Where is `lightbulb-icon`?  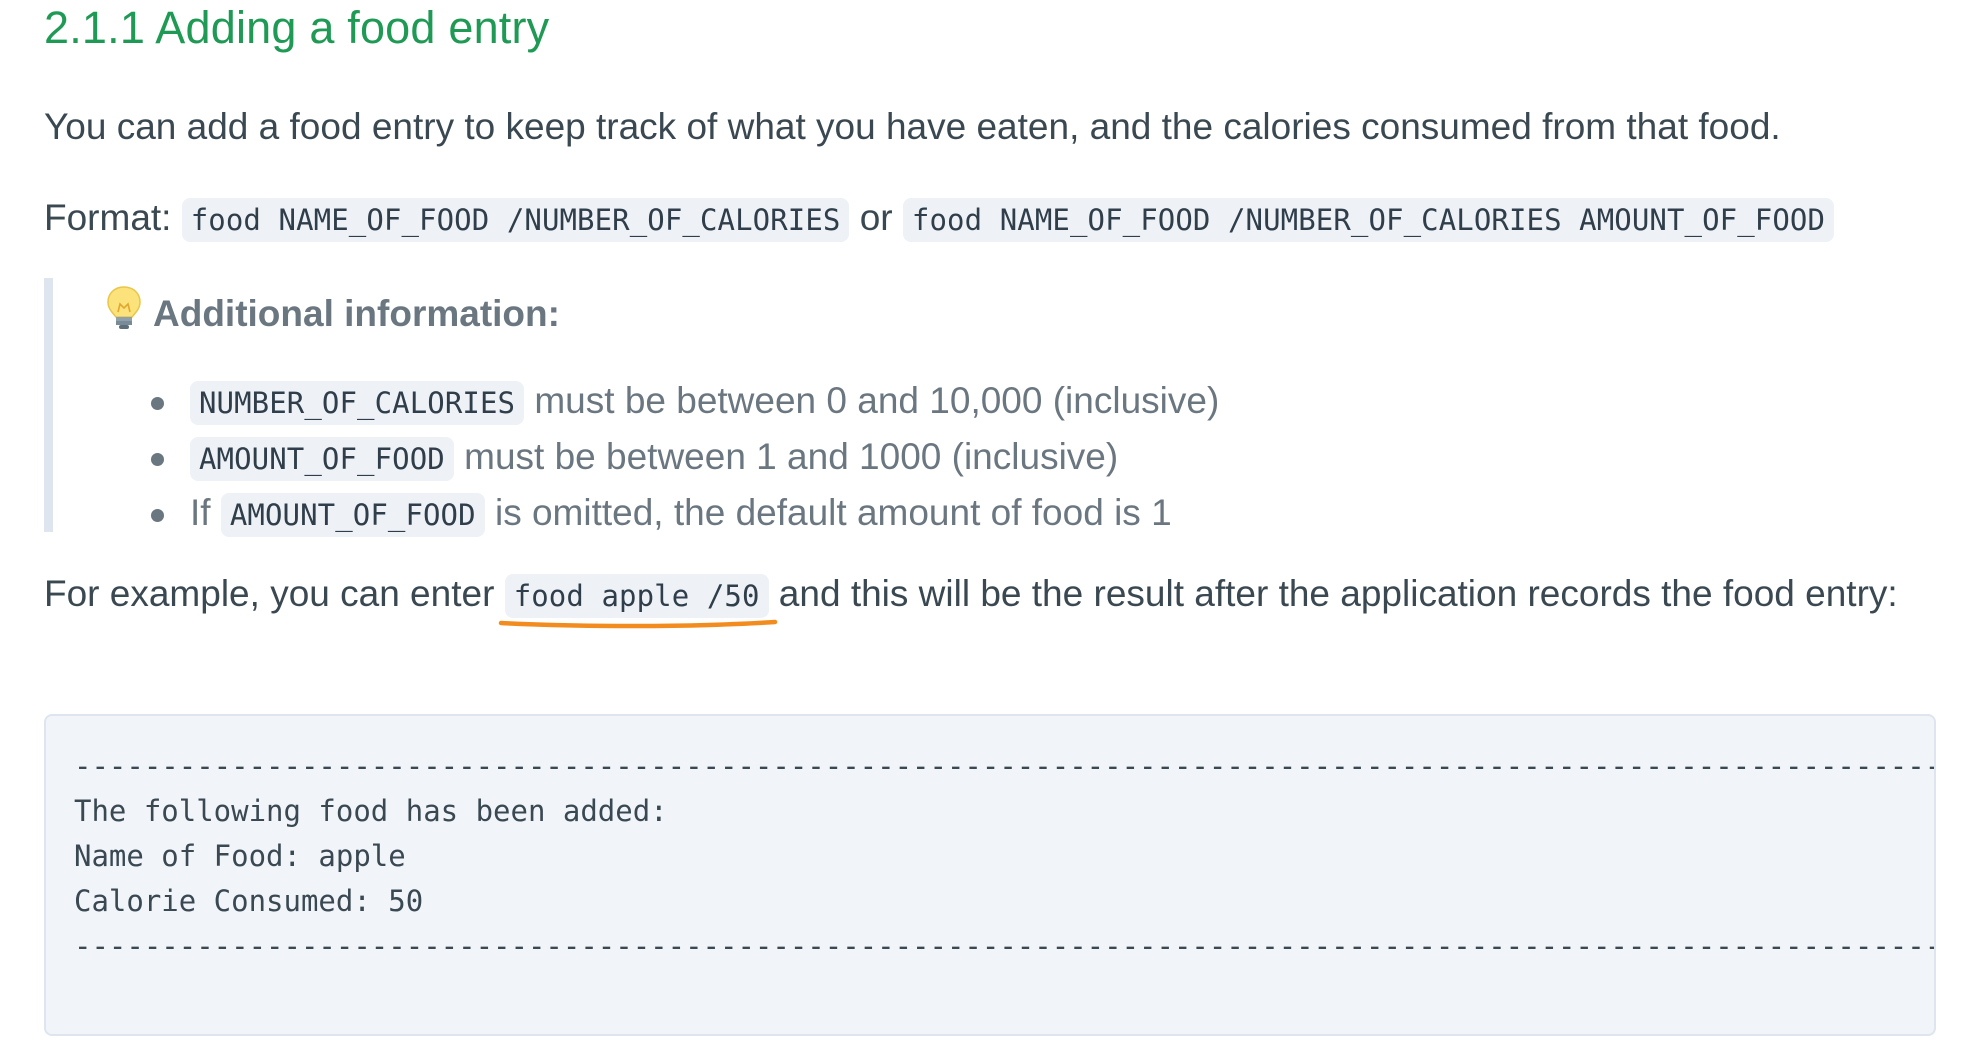
lightbulb-icon is located at coordinates (124, 307).